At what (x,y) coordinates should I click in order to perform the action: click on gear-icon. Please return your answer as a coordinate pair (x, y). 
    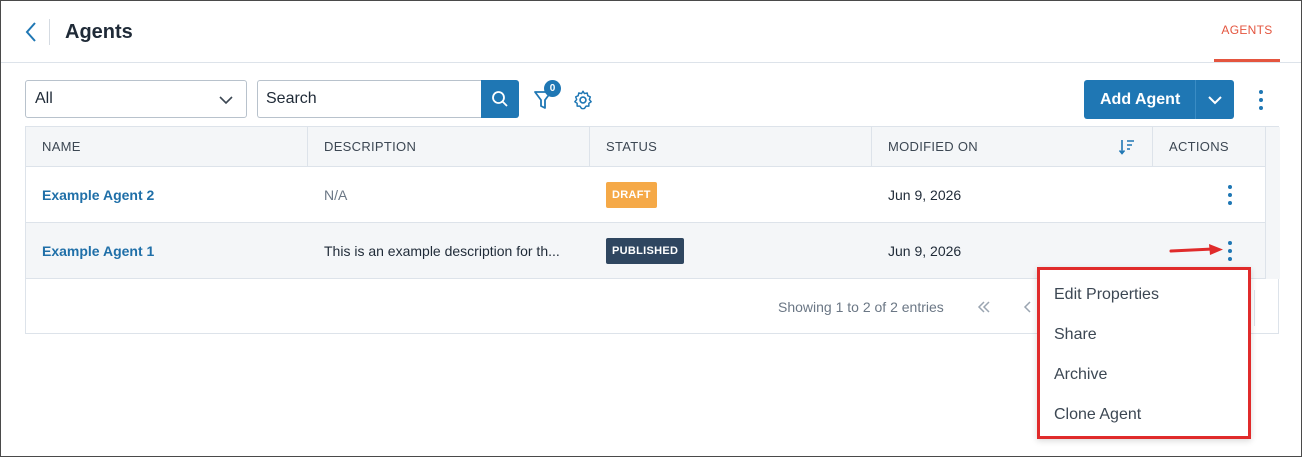
    Looking at the image, I should click on (583, 100).